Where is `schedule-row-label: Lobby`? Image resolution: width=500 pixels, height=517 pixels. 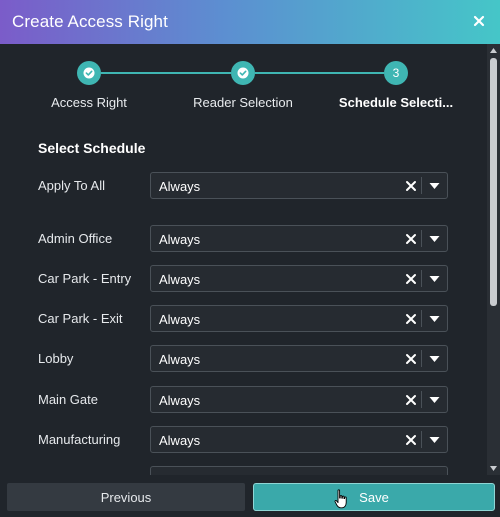 schedule-row-label: Lobby is located at coordinates (56, 358).